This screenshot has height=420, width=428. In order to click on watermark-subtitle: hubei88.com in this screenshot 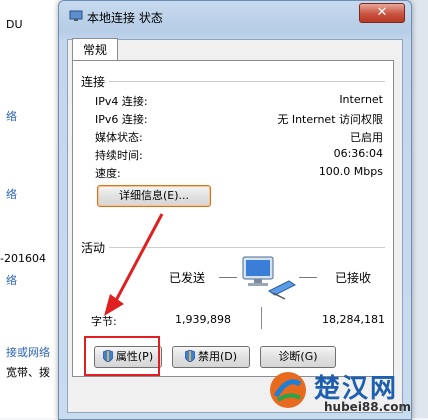, I will do `click(368, 407)`.